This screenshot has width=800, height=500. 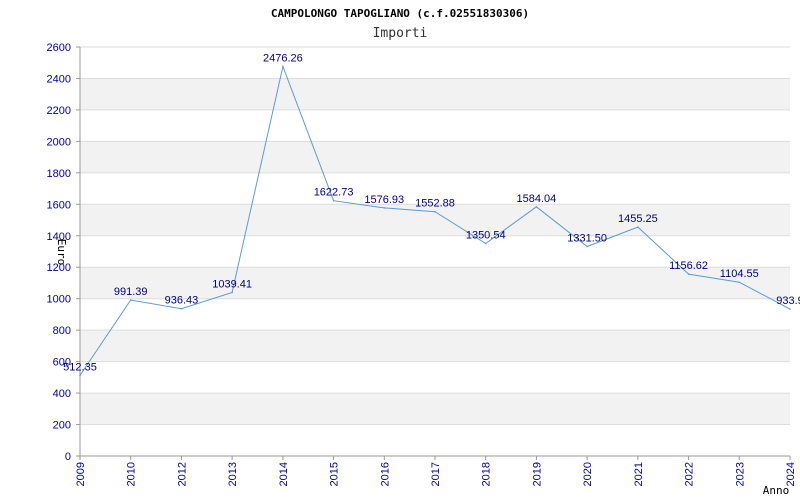 What do you see at coordinates (588, 474) in the screenshot?
I see `x-tick-label: 2020` at bounding box center [588, 474].